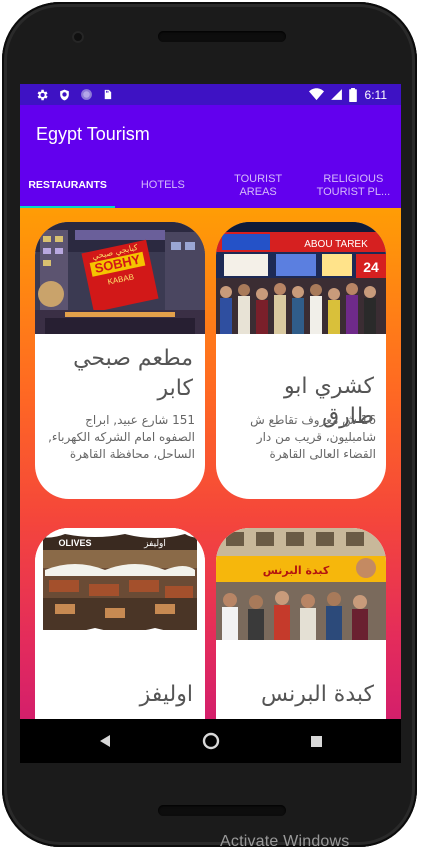 Image resolution: width=421 pixels, height=853 pixels. I want to click on tab-label: TOURIST AREAS, so click(258, 185).